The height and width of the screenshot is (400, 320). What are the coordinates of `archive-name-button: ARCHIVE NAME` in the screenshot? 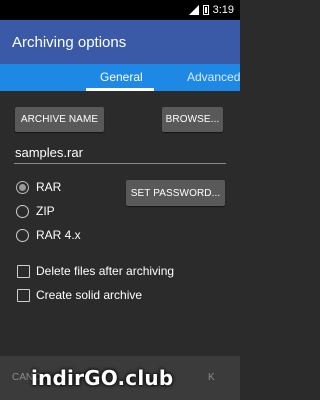 It's located at (59, 119).